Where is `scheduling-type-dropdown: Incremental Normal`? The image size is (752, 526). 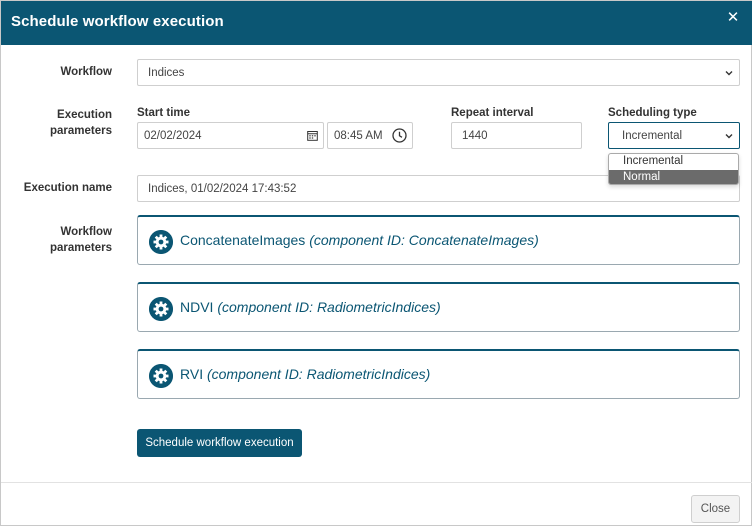 scheduling-type-dropdown: Incremental Normal is located at coordinates (673, 169).